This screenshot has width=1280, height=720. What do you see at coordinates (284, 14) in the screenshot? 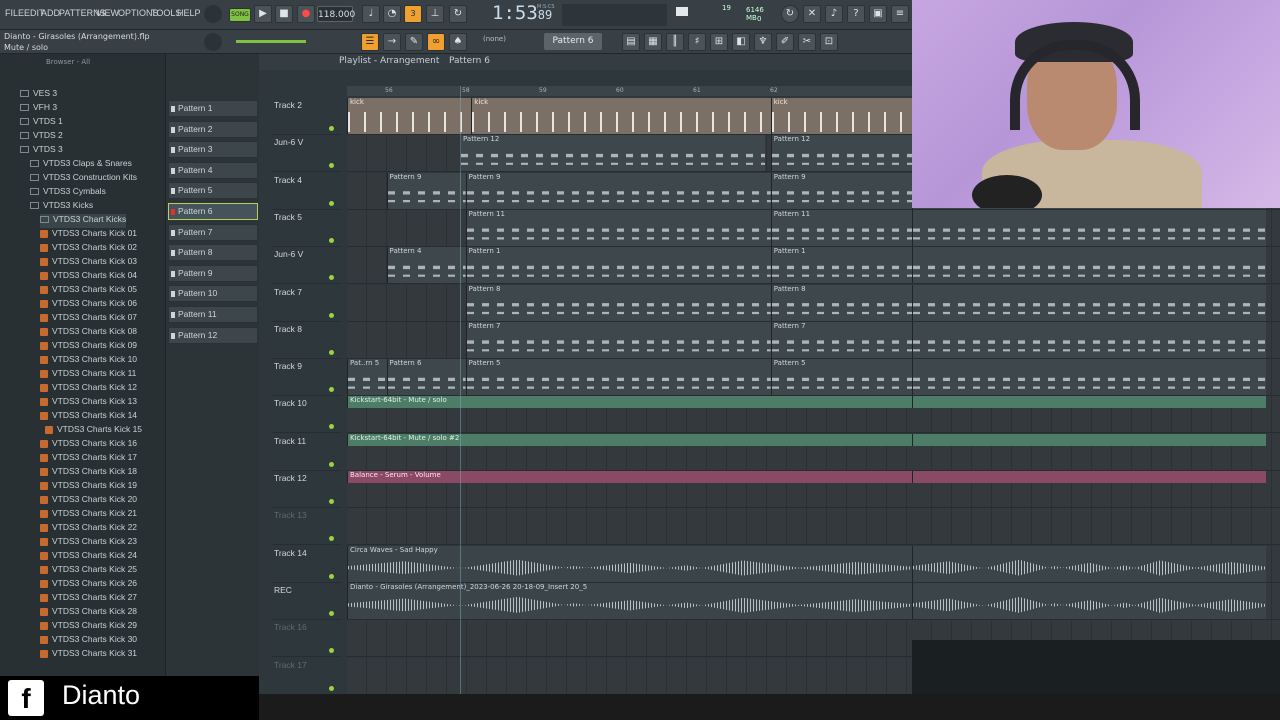
I see `stop-icon: ■` at bounding box center [284, 14].